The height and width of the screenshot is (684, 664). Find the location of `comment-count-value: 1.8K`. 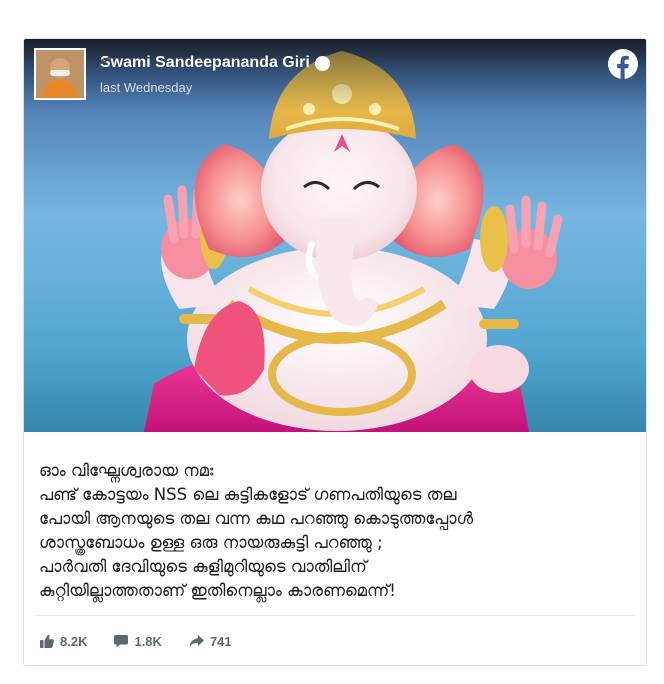

comment-count-value: 1.8K is located at coordinates (148, 641).